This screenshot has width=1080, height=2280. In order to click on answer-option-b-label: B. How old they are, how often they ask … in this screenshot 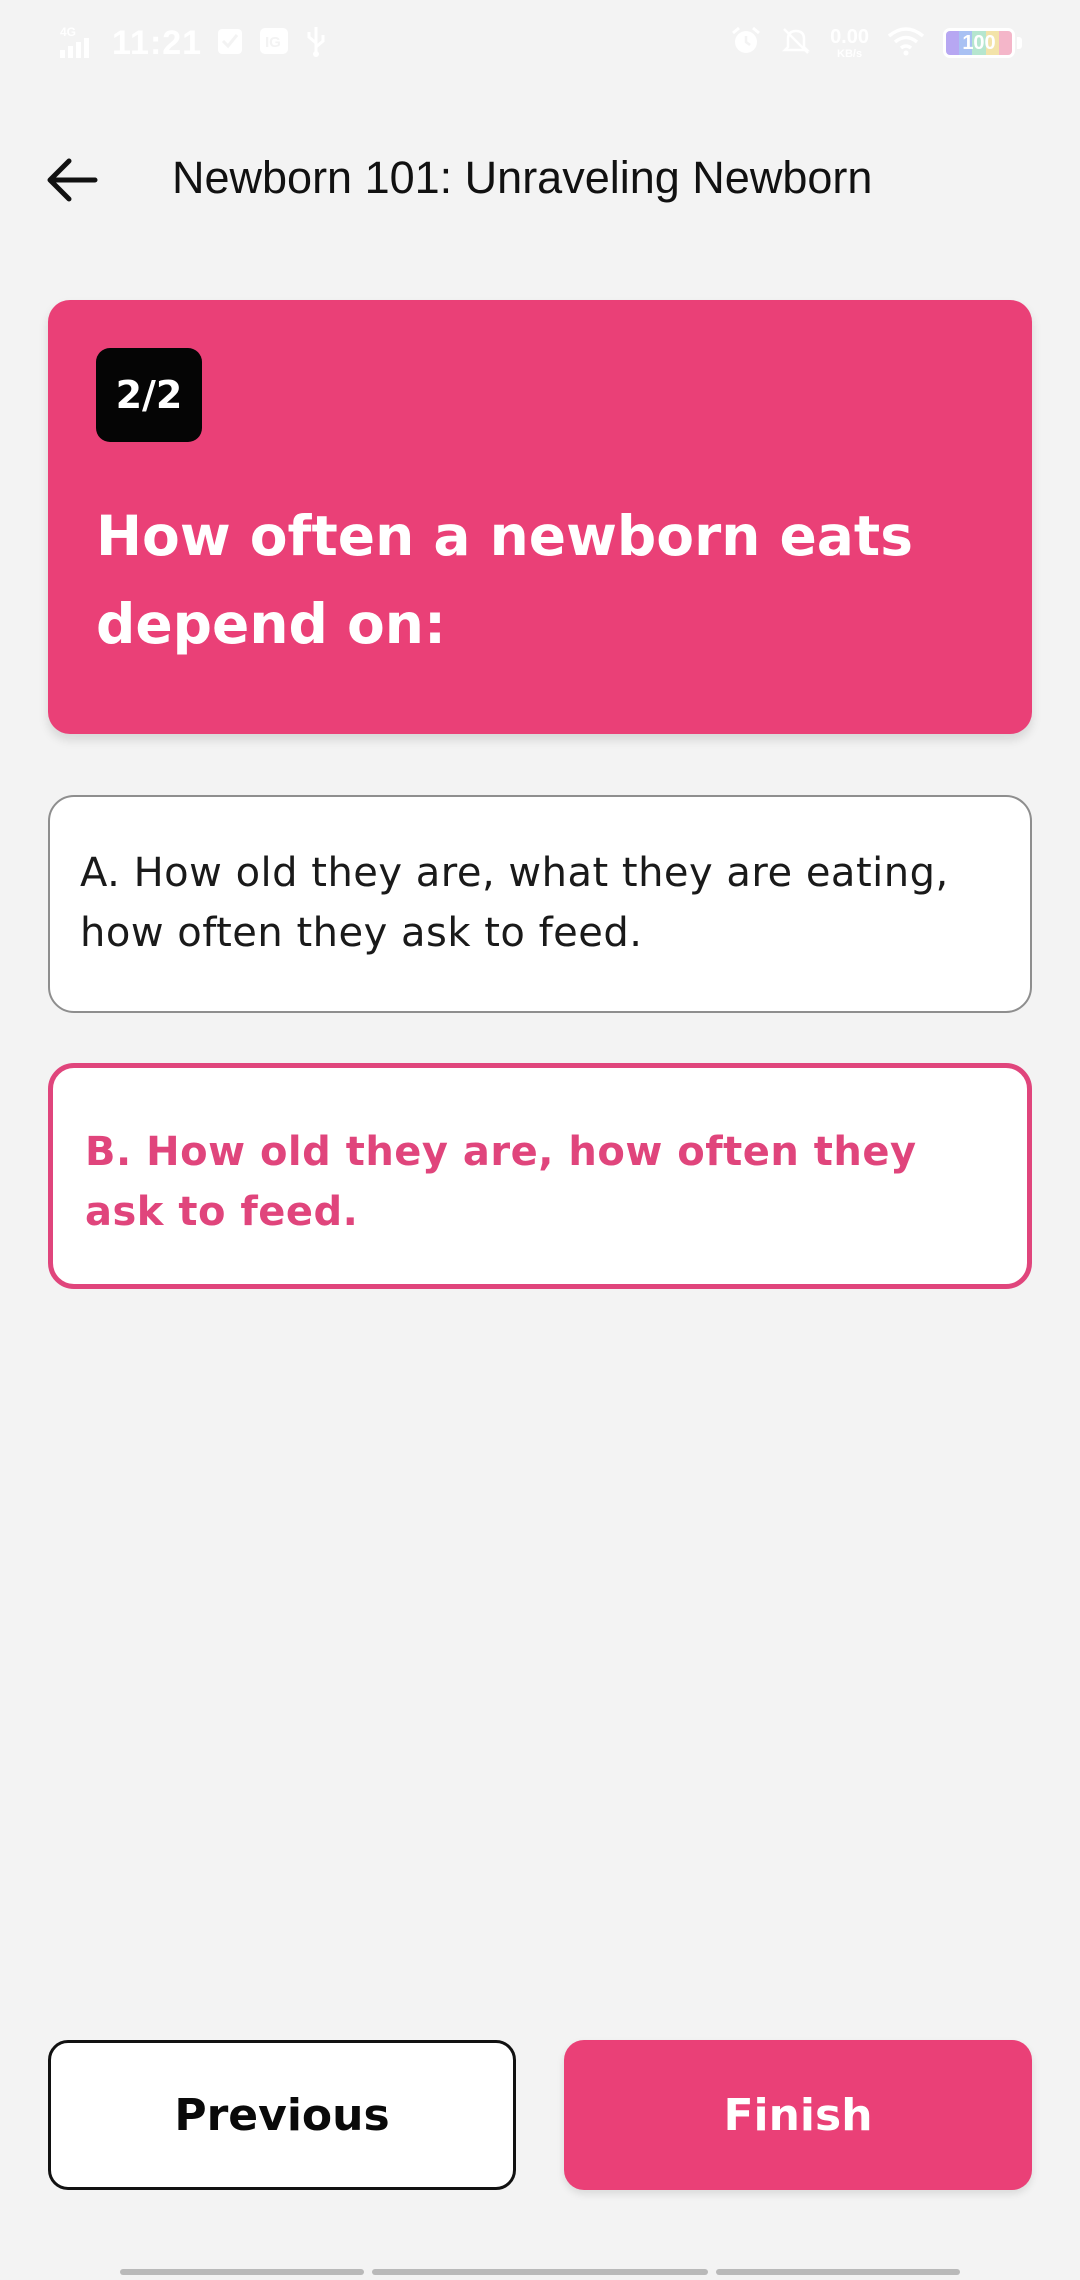, I will do `click(501, 1182)`.